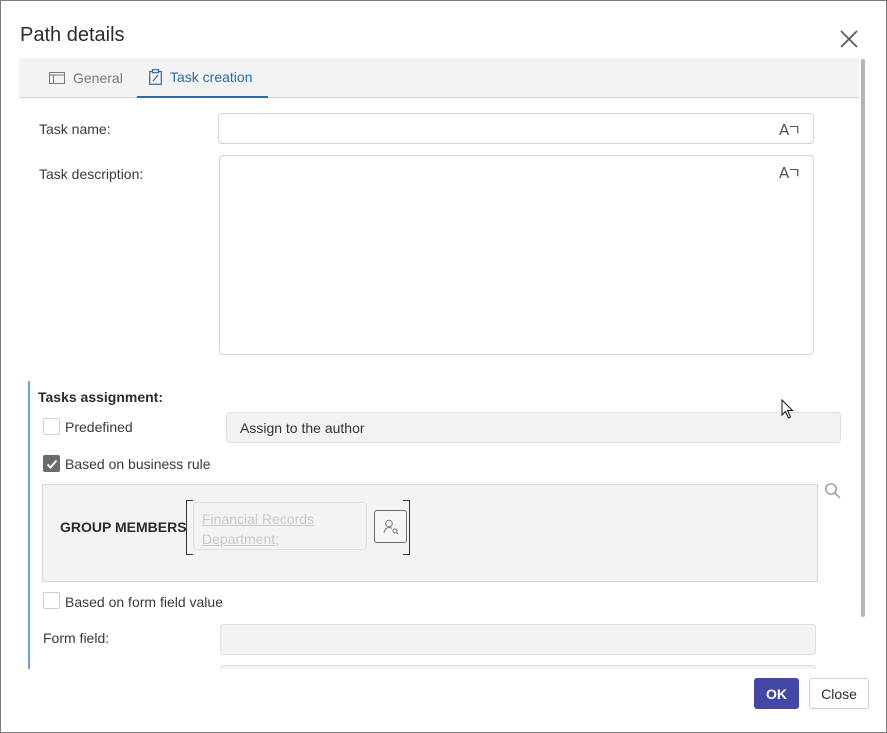 Image resolution: width=887 pixels, height=733 pixels. I want to click on form-field-input, so click(518, 639).